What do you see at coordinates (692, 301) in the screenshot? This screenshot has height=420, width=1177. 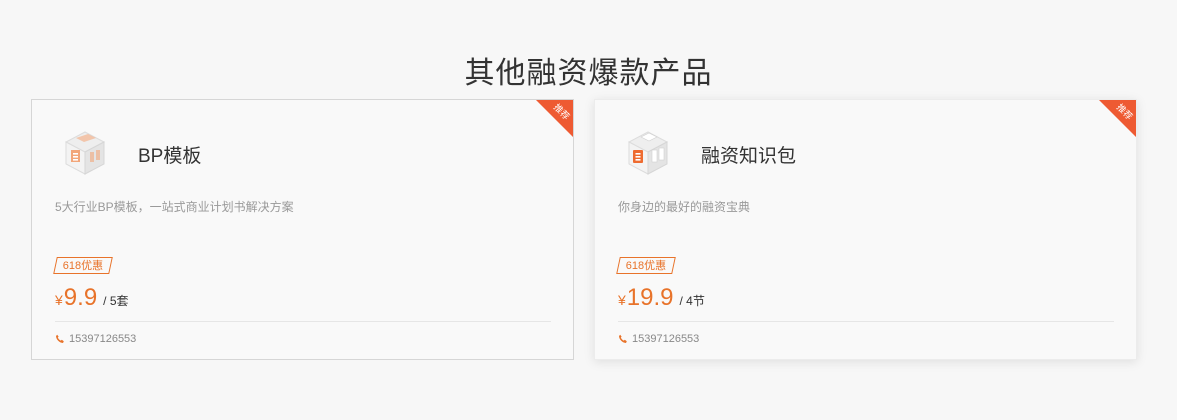 I see `price-unit: / 4节` at bounding box center [692, 301].